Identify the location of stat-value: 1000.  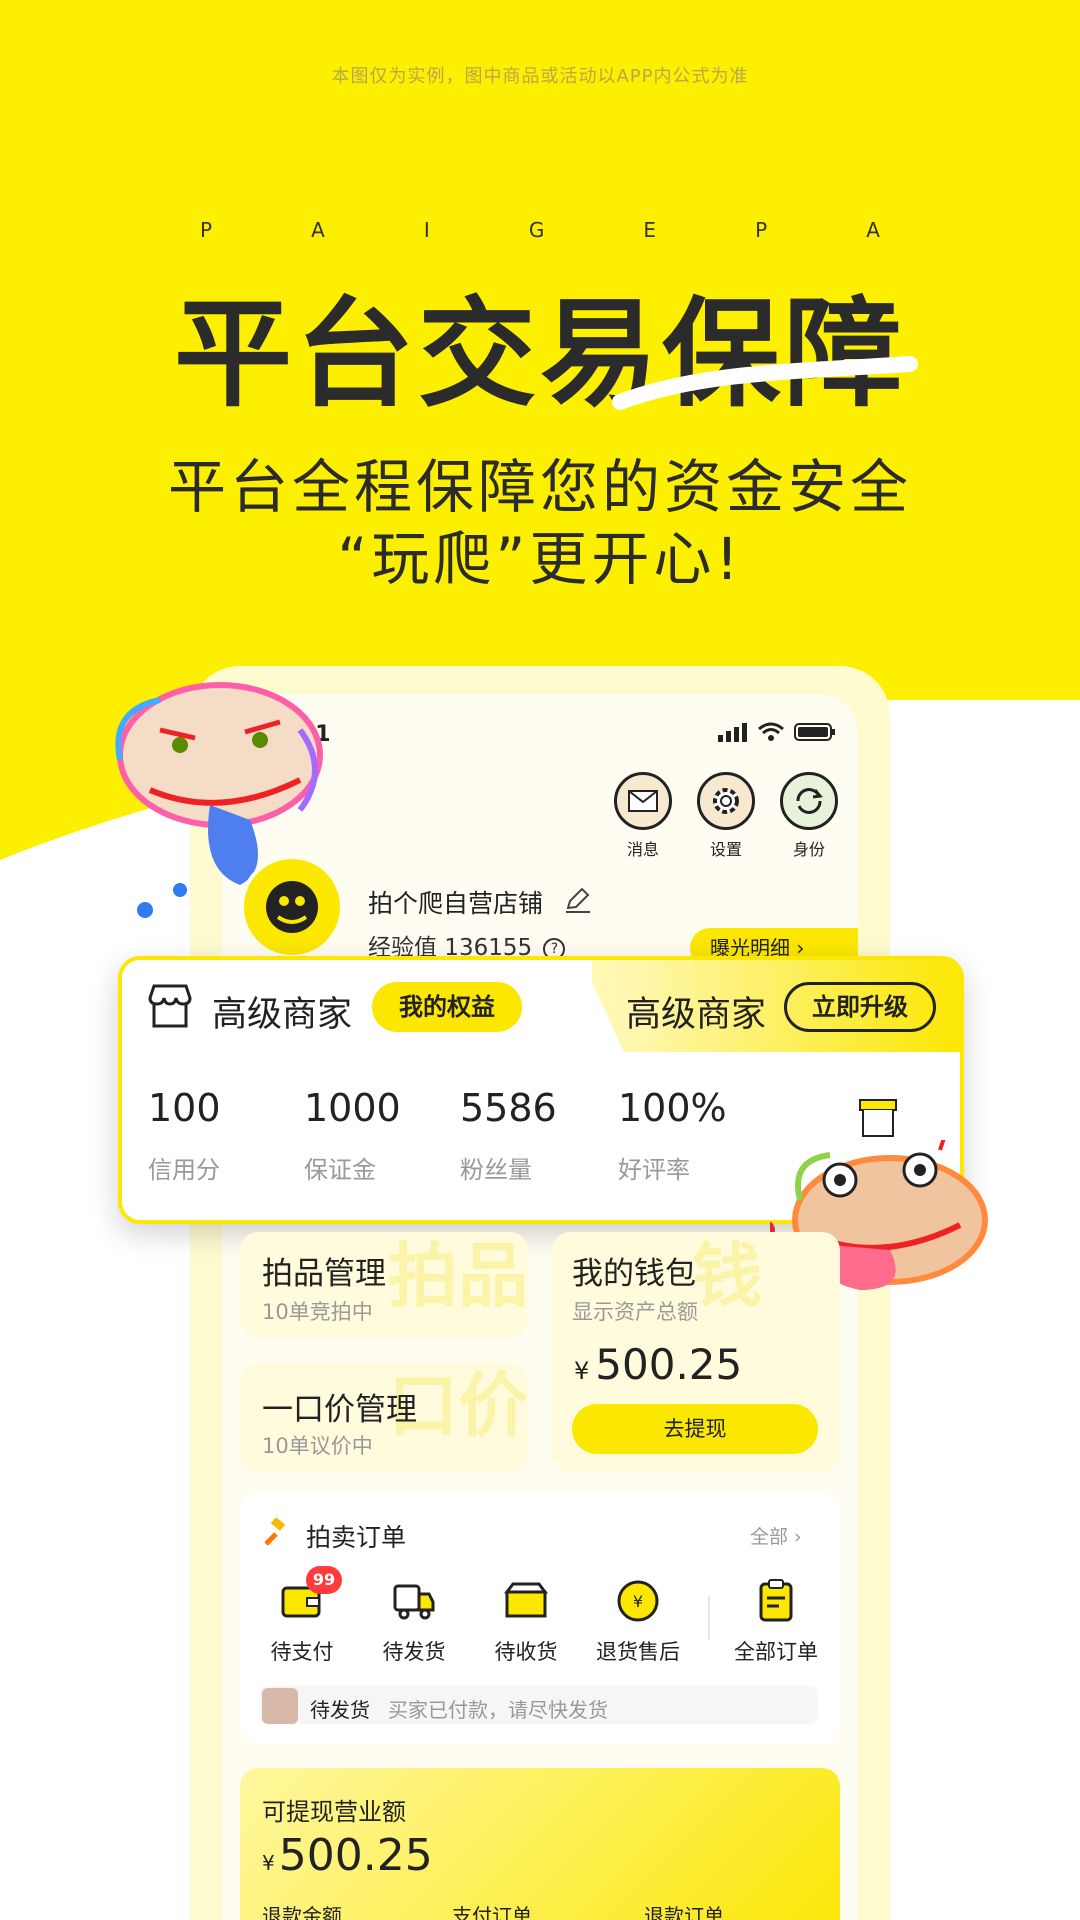
(352, 1108).